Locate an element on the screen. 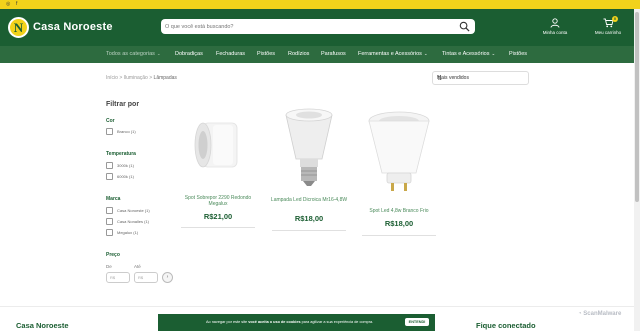 This screenshot has width=640, height=331. filter-title: Filtrar por is located at coordinates (123, 104).